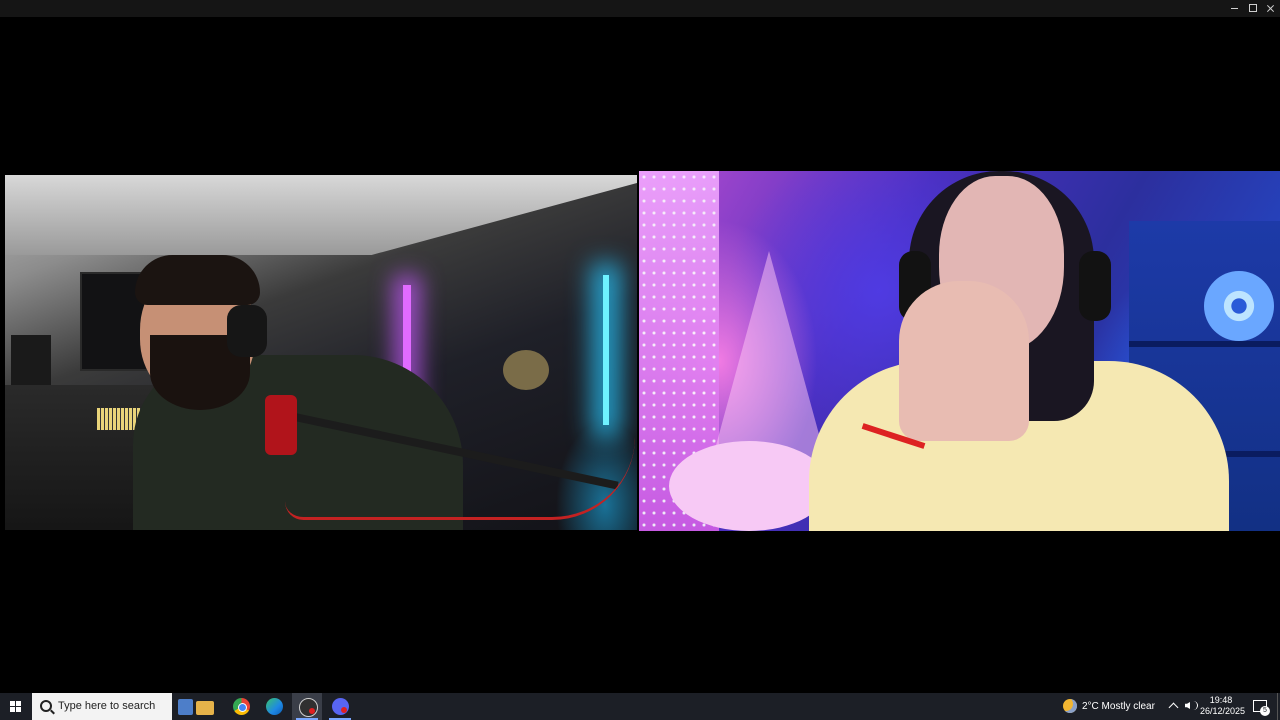 This screenshot has height=720, width=1280. I want to click on taskbar-app-discord, so click(340, 706).